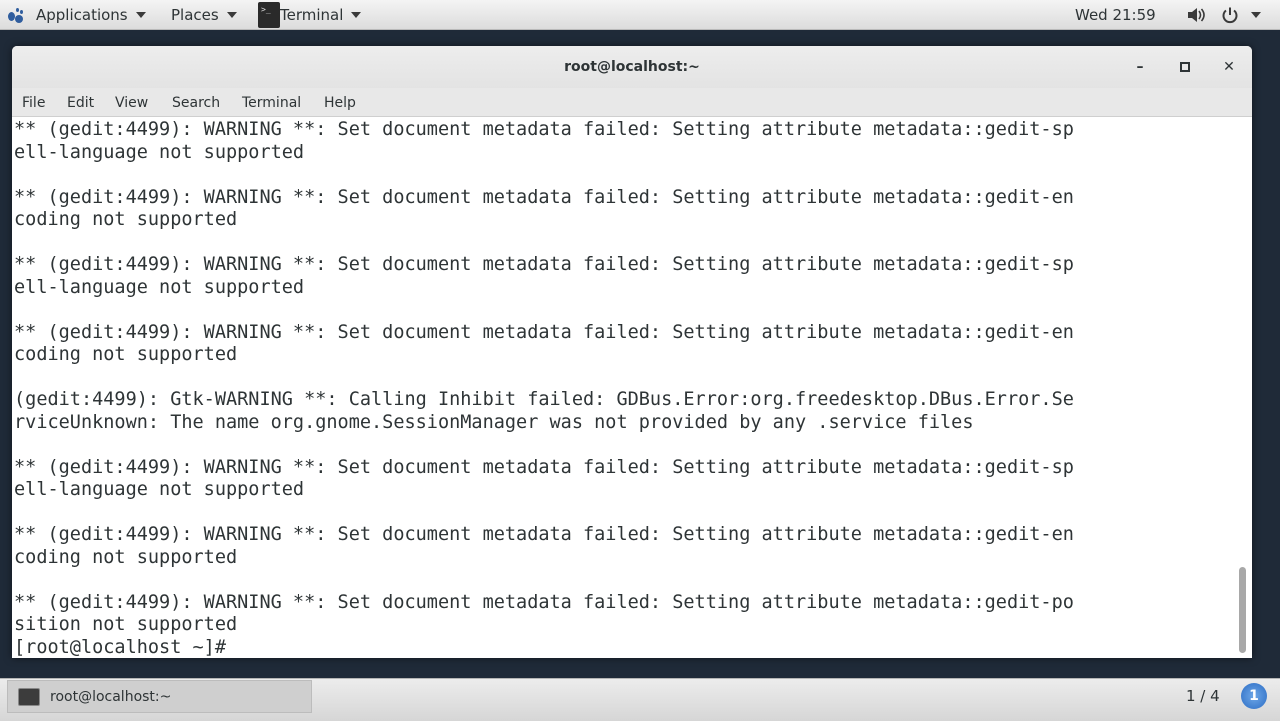 The width and height of the screenshot is (1280, 721). I want to click on terminal-app-label: Terminal, so click(312, 14).